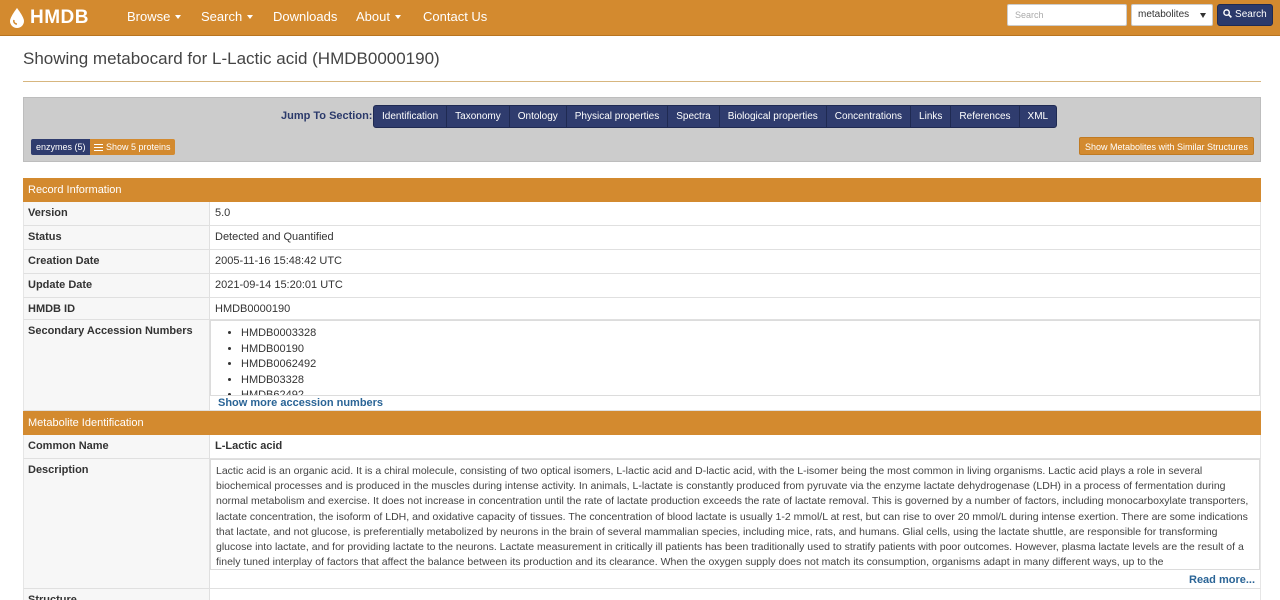 This screenshot has width=1280, height=600. Describe the element at coordinates (278, 261) in the screenshot. I see `creation-date-value: 2005-11-16 15:48:42 UTC` at that location.